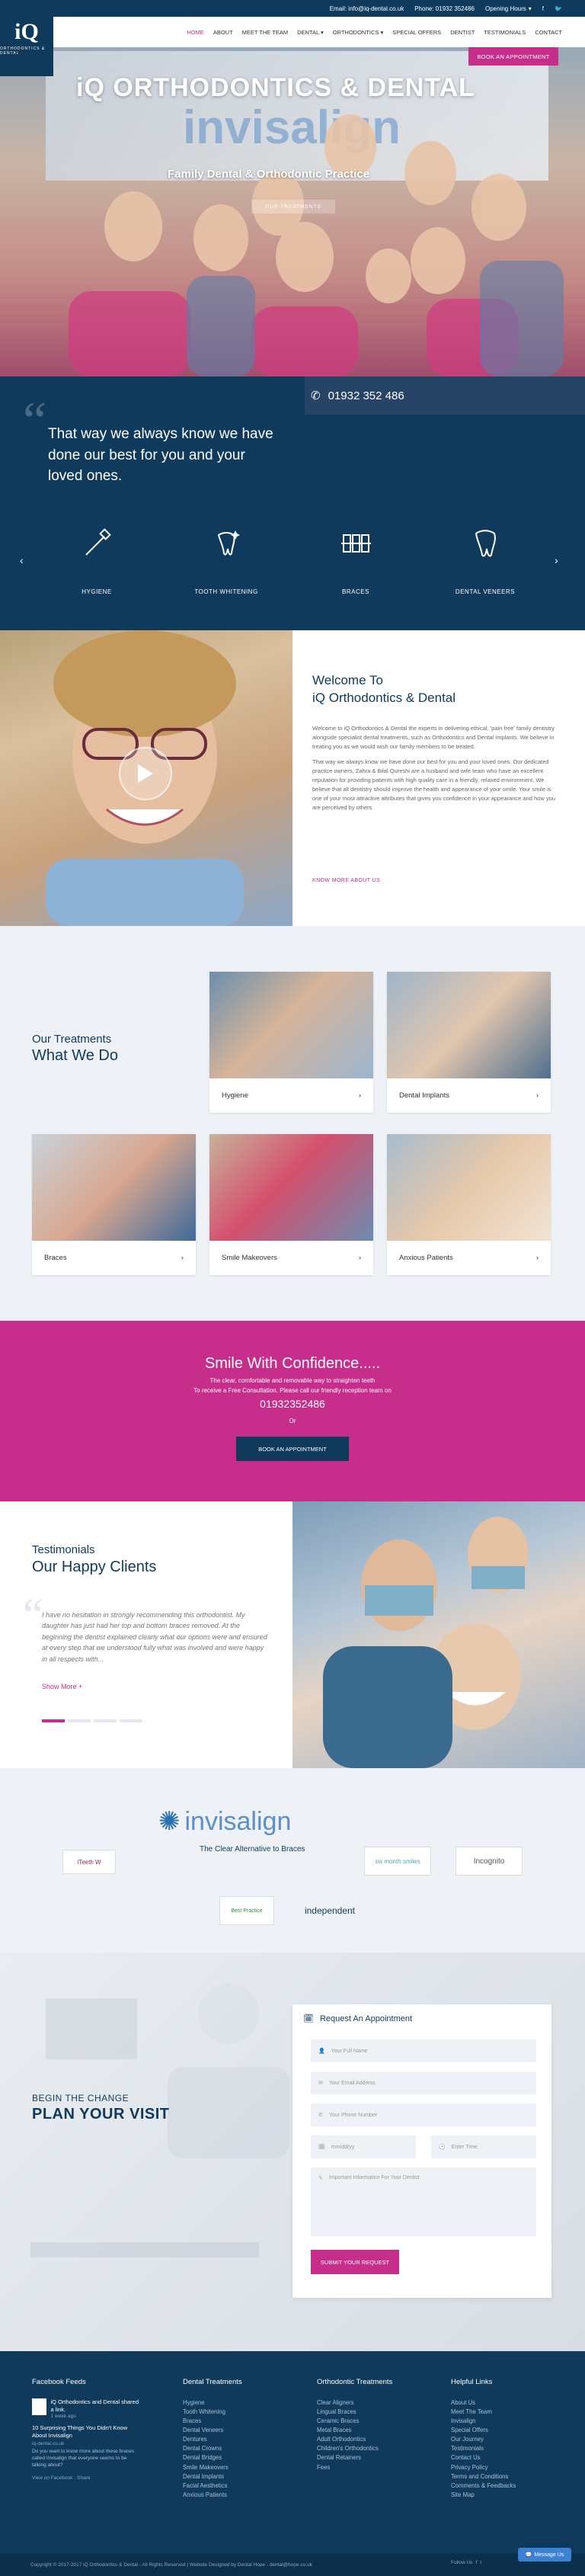  What do you see at coordinates (354, 2412) in the screenshot?
I see `footer-ortho-link: Lingual Braces` at bounding box center [354, 2412].